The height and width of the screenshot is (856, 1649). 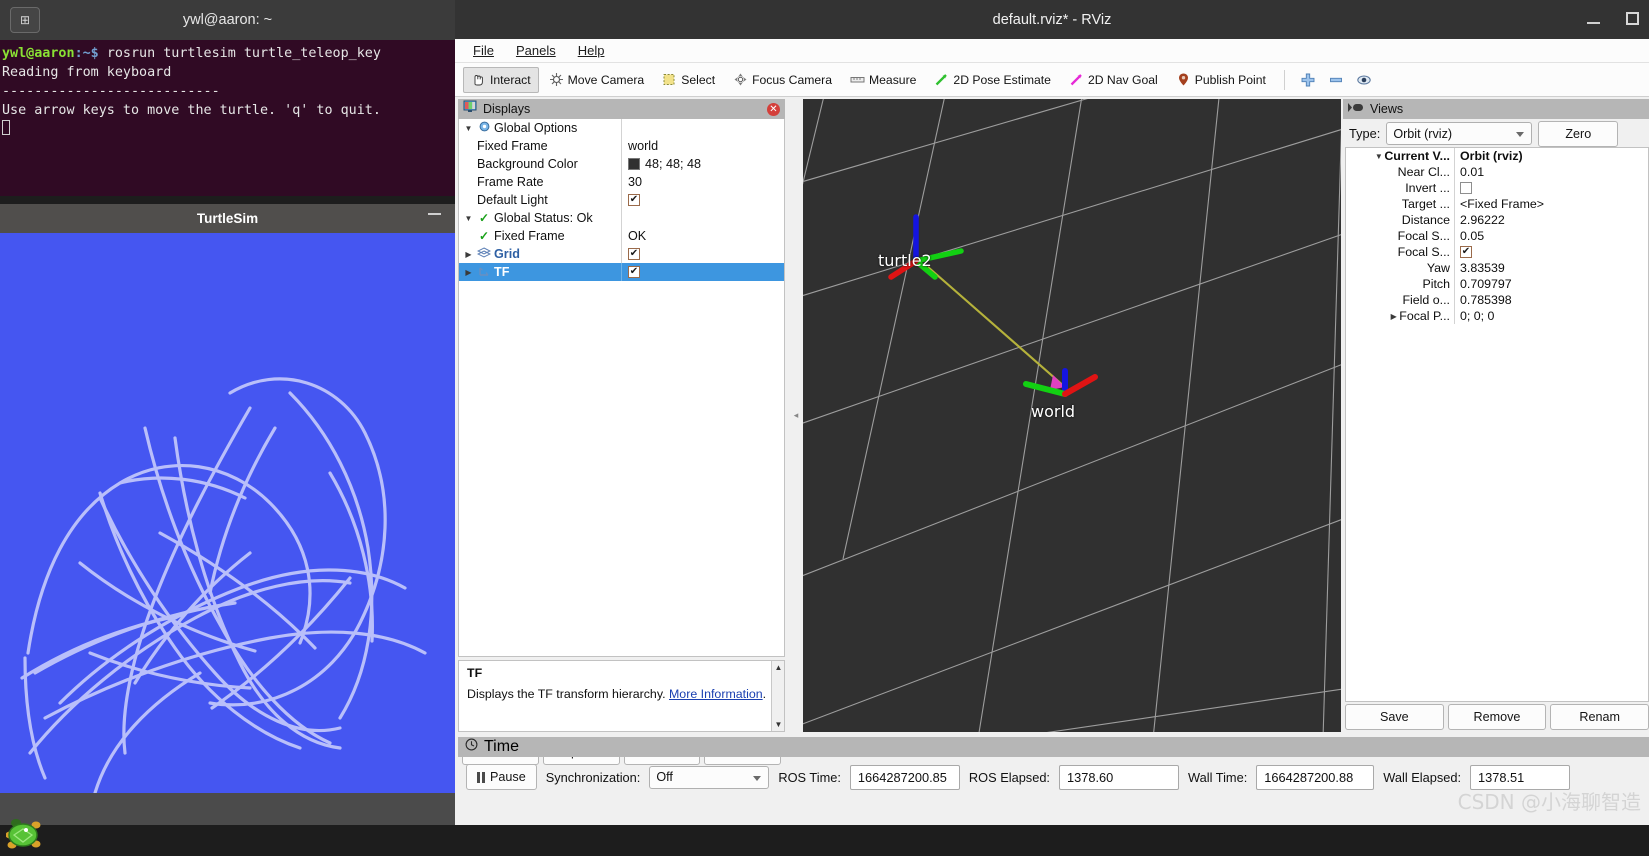 I want to click on remove-view-button: Remove, so click(x=1497, y=717).